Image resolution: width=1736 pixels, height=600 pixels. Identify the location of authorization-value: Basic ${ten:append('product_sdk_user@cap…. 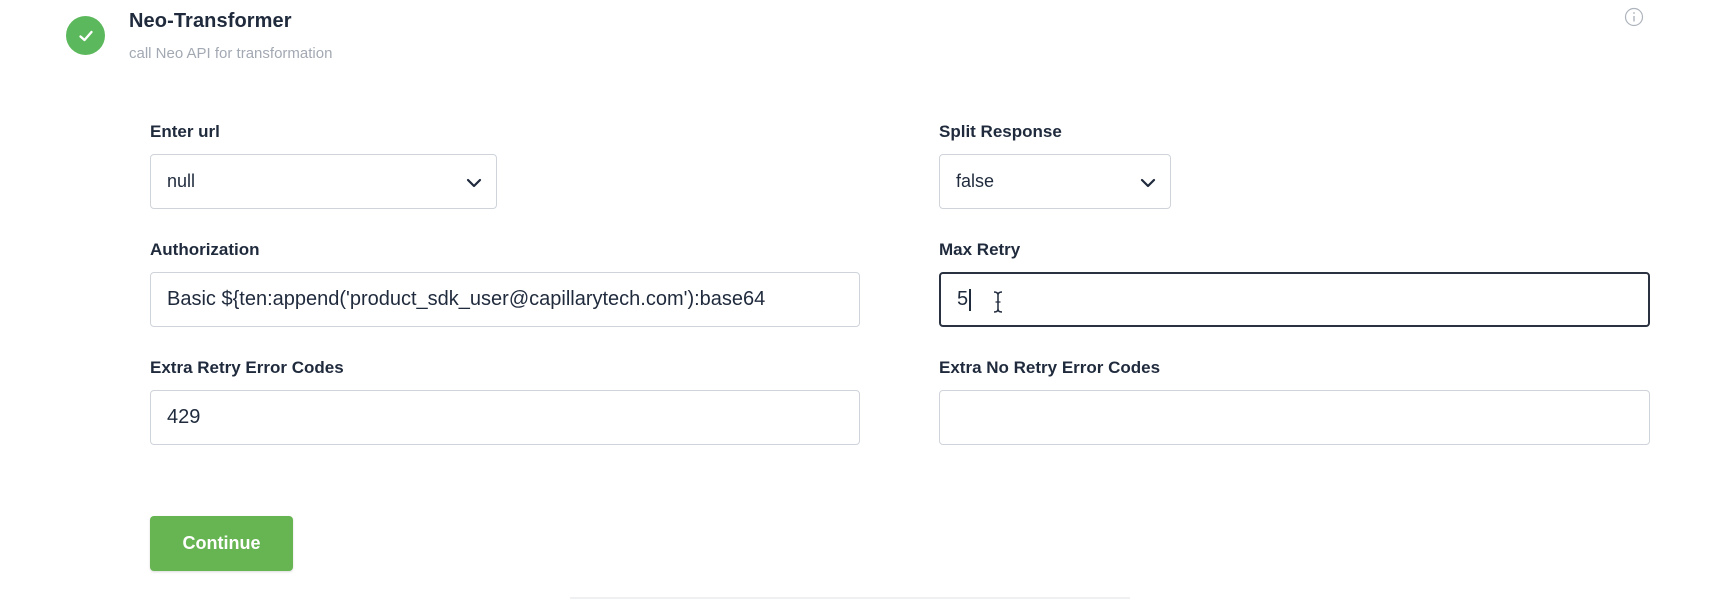
(466, 299).